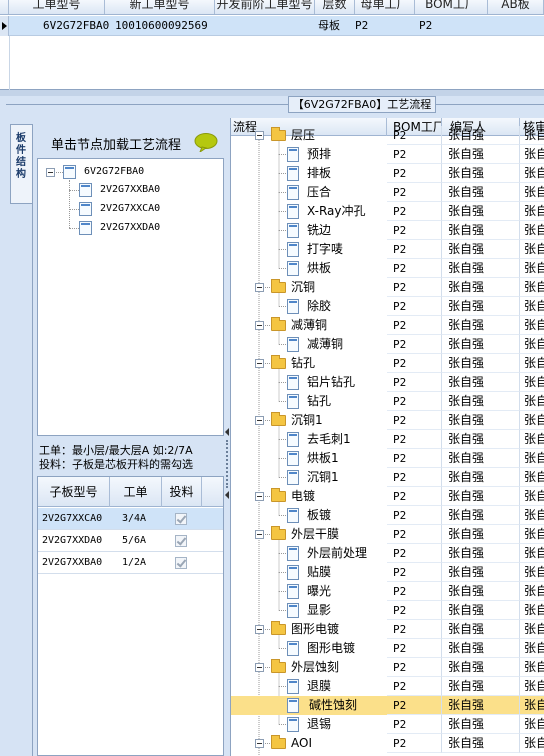 The height and width of the screenshot is (756, 544). Describe the element at coordinates (387, 154) in the screenshot. I see `process-step-row: 预排 P2张自强张自` at that location.